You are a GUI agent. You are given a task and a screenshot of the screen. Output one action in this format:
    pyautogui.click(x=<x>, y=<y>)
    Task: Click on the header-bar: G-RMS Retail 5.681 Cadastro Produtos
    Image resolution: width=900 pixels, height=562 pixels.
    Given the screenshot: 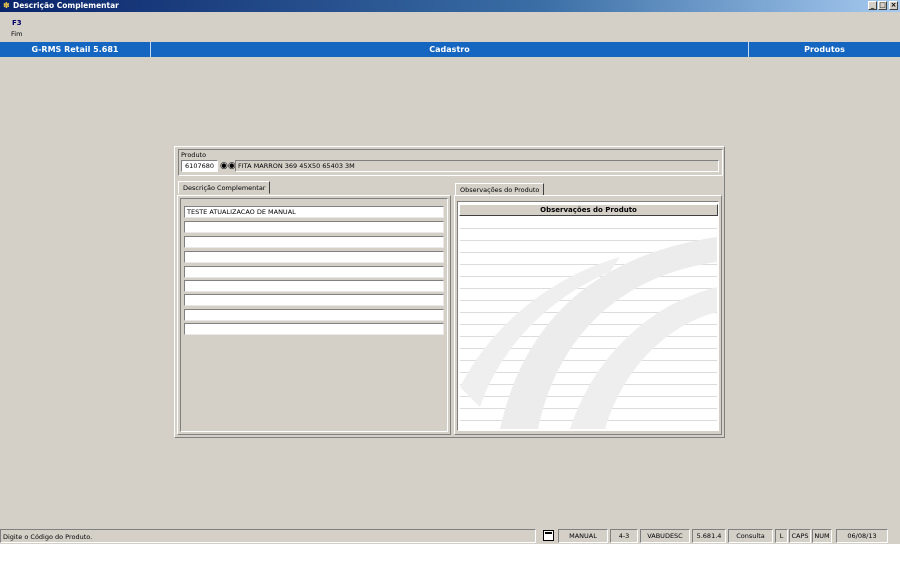 What is the action you would take?
    pyautogui.click(x=450, y=49)
    